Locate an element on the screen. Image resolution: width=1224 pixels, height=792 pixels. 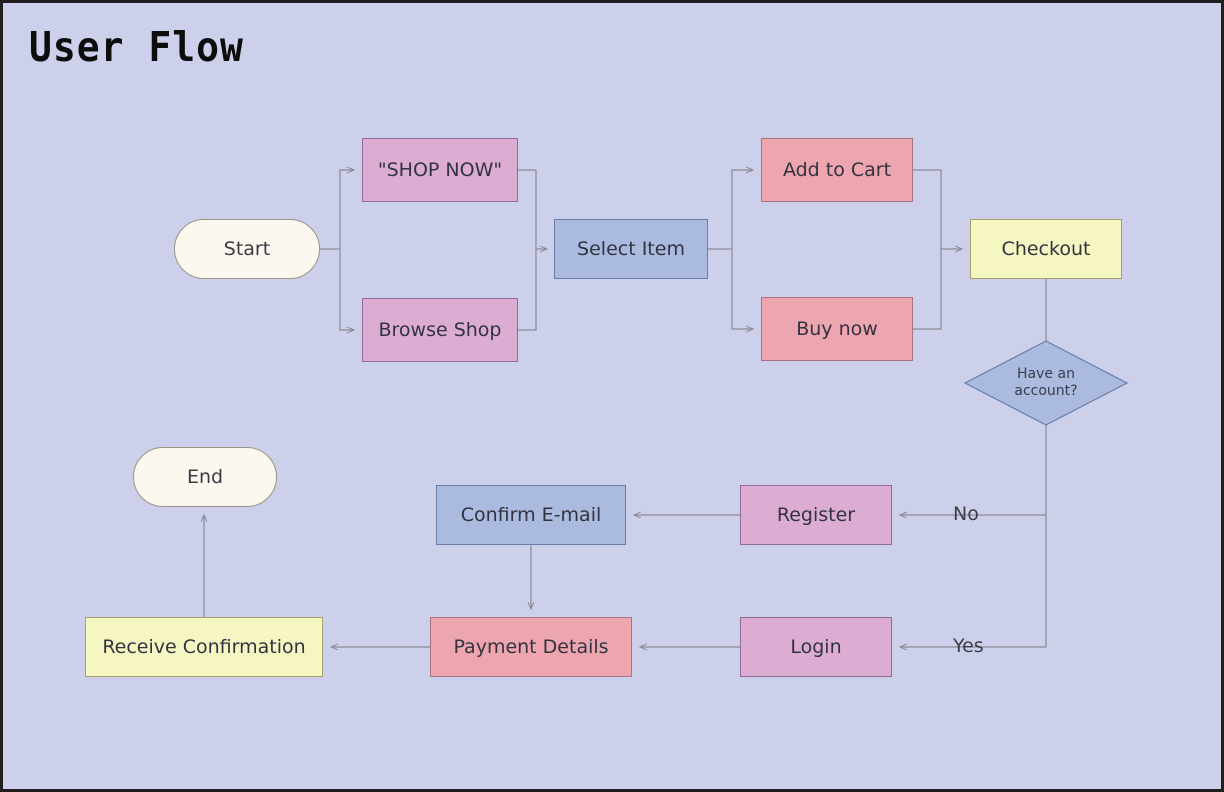
node-shop-now: "SHOP NOW" is located at coordinates (440, 170).